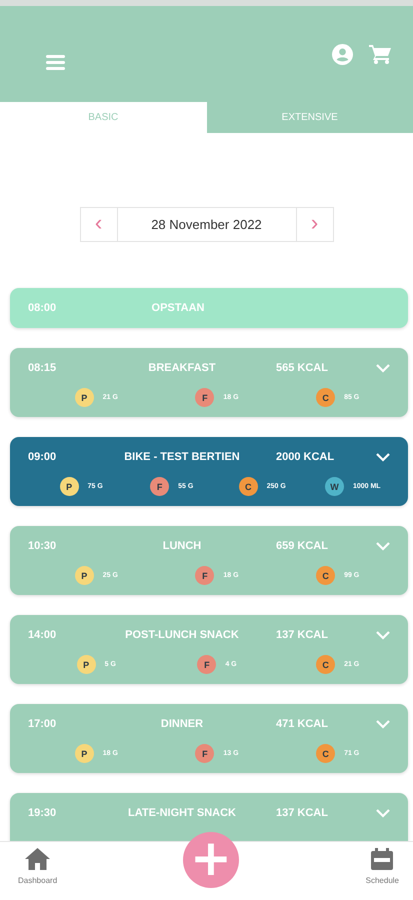 The width and height of the screenshot is (413, 900). I want to click on calories-label: 565 KCAL, so click(302, 368).